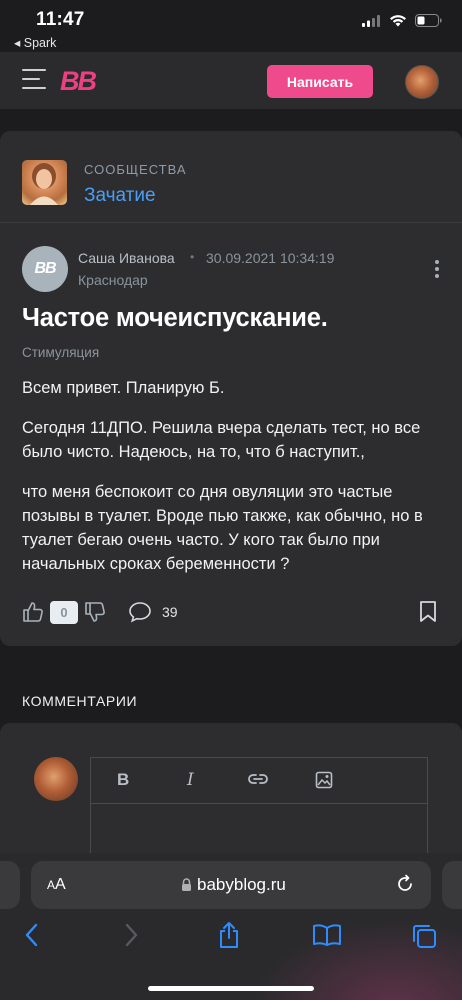  Describe the element at coordinates (452, 885) in the screenshot. I see `next-tab-peek` at that location.